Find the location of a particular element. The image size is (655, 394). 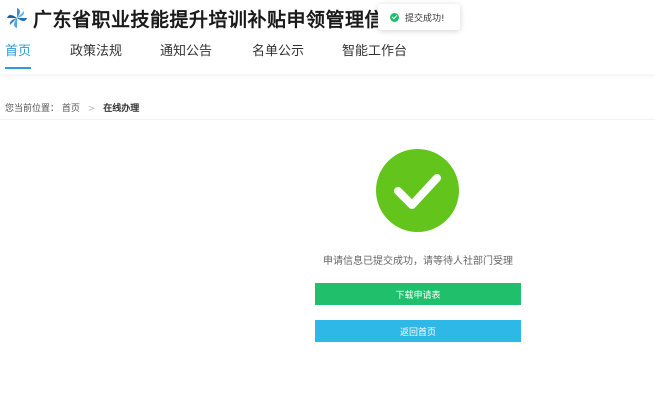

nav-item-notices: 通知公告 is located at coordinates (186, 49).